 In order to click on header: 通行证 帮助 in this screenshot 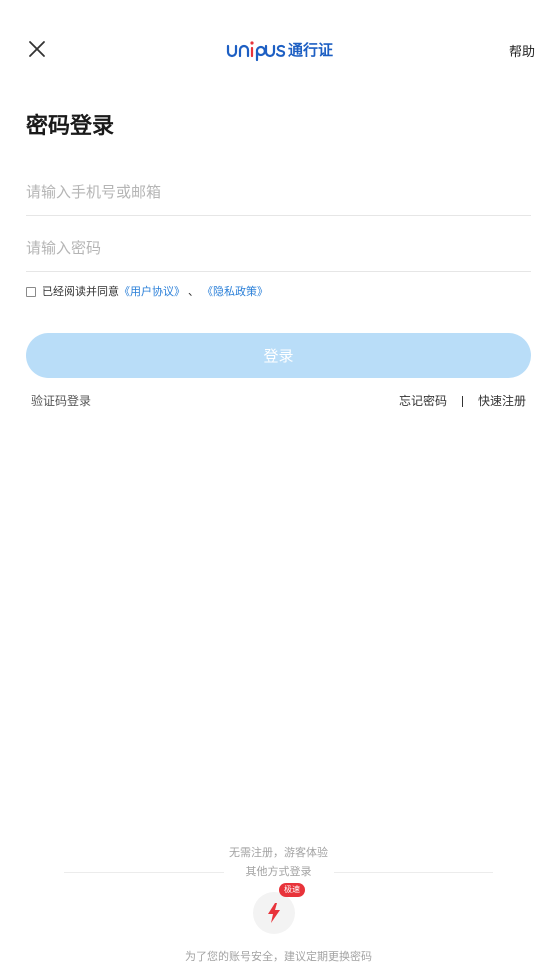, I will do `click(278, 50)`.